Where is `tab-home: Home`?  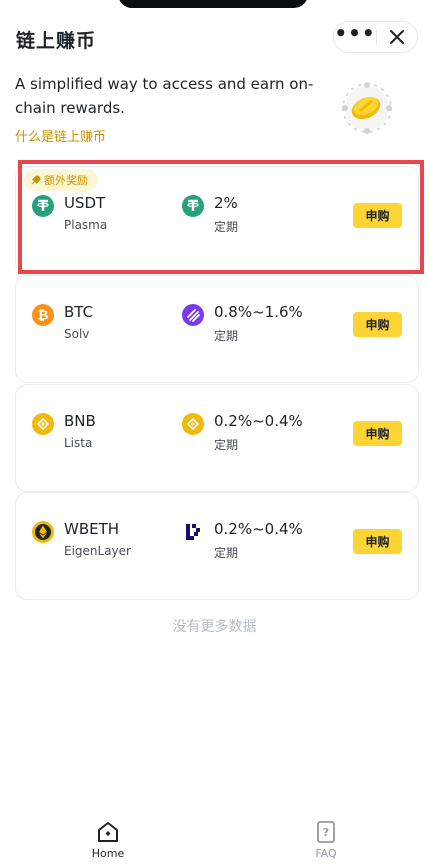
tab-home: Home is located at coordinates (108, 840).